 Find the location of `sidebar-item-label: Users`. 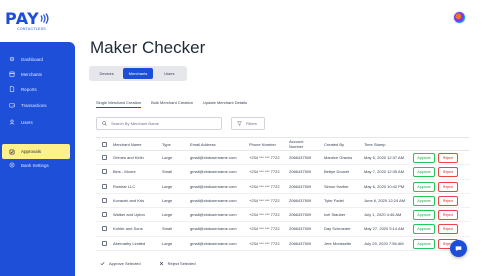

sidebar-item-label: Users is located at coordinates (27, 122).